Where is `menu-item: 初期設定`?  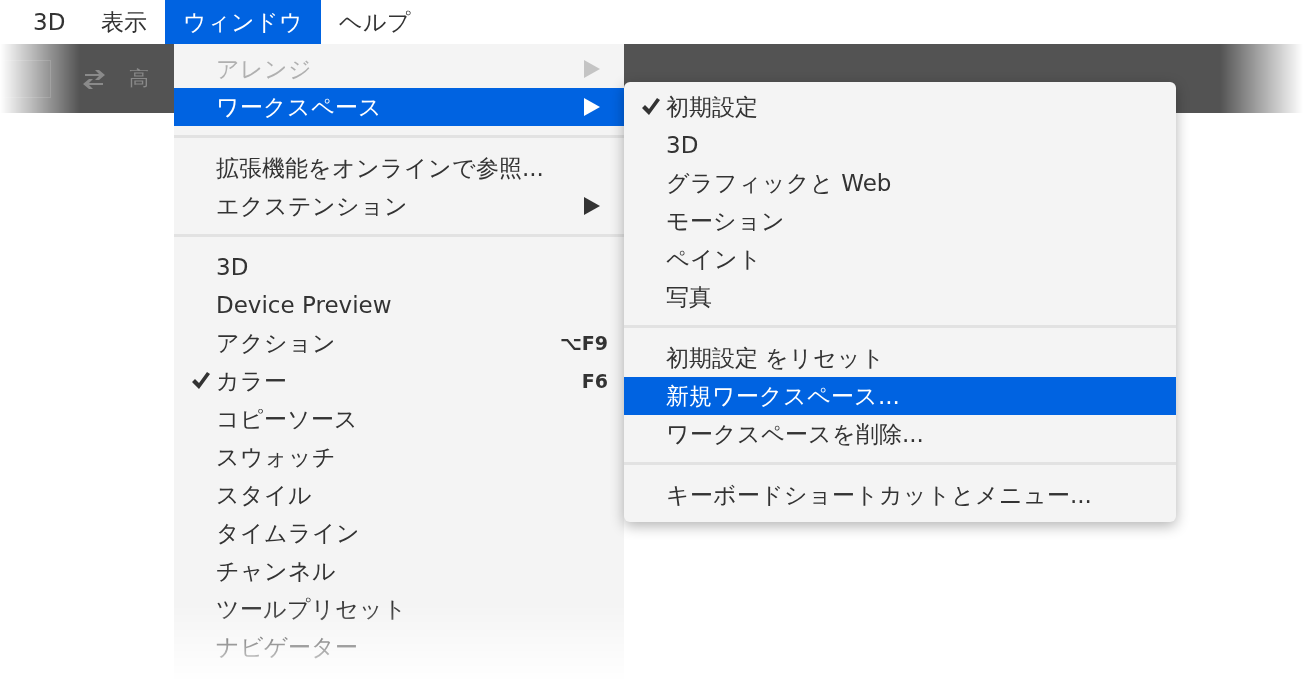 menu-item: 初期設定 is located at coordinates (900, 107).